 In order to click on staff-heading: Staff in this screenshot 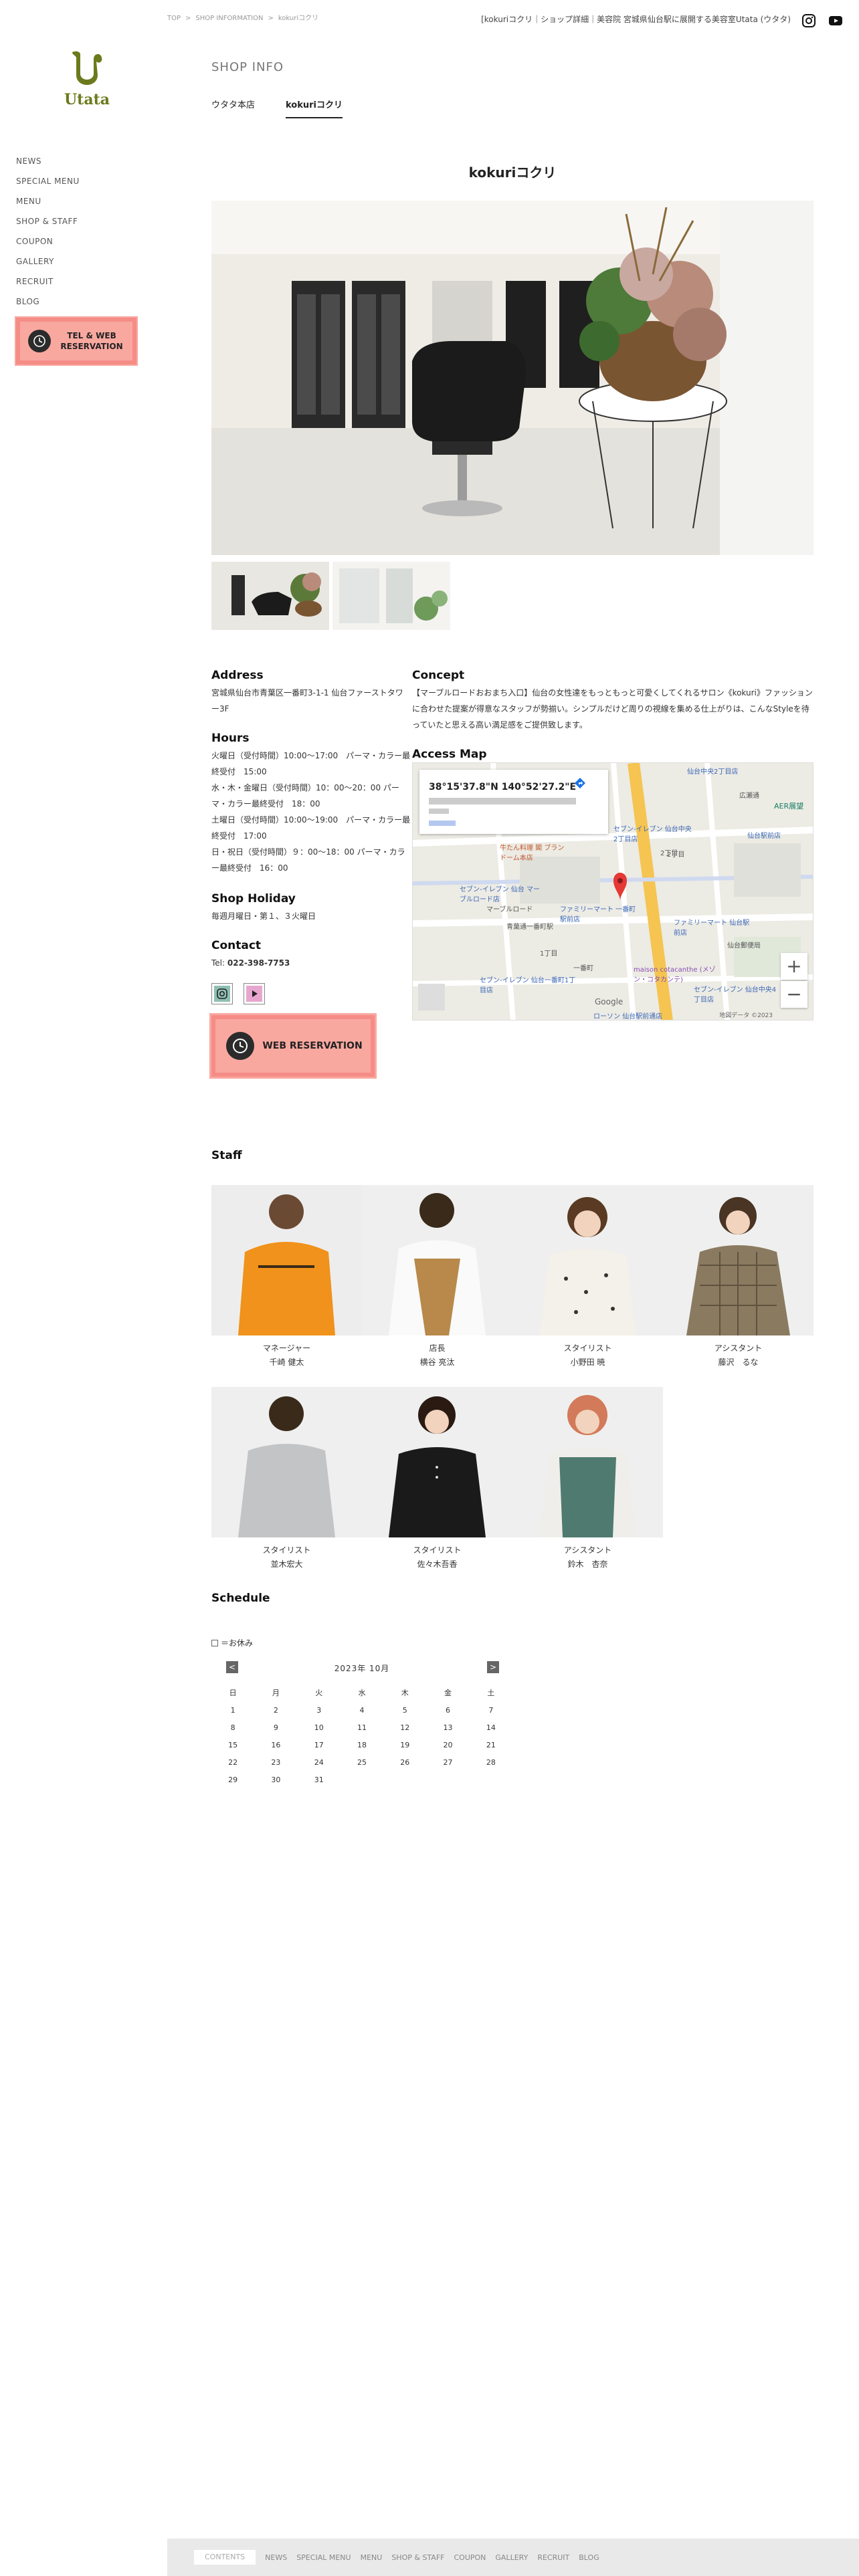, I will do `click(226, 1155)`.